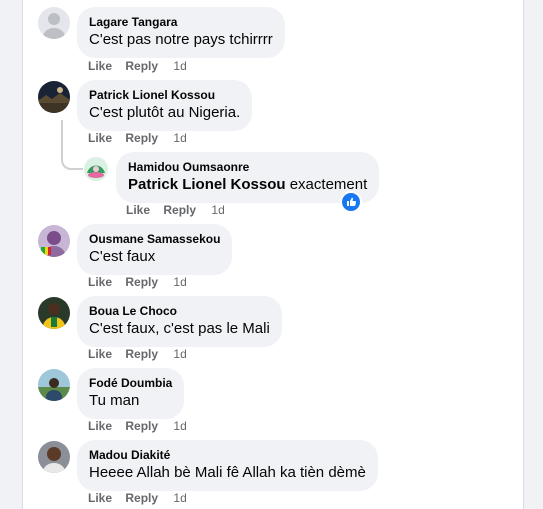 The width and height of the screenshot is (543, 509). What do you see at coordinates (326, 184) in the screenshot?
I see `reply-text-body: exactement` at bounding box center [326, 184].